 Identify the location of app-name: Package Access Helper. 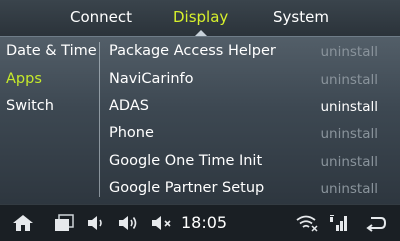
(192, 51).